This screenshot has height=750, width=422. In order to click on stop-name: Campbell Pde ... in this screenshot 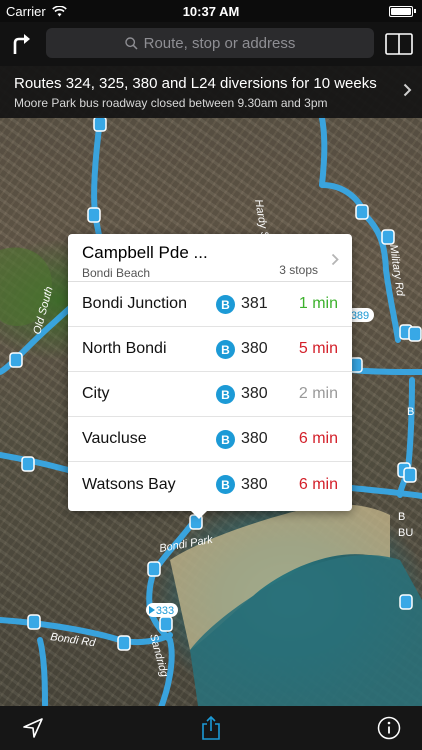, I will do `click(145, 252)`.